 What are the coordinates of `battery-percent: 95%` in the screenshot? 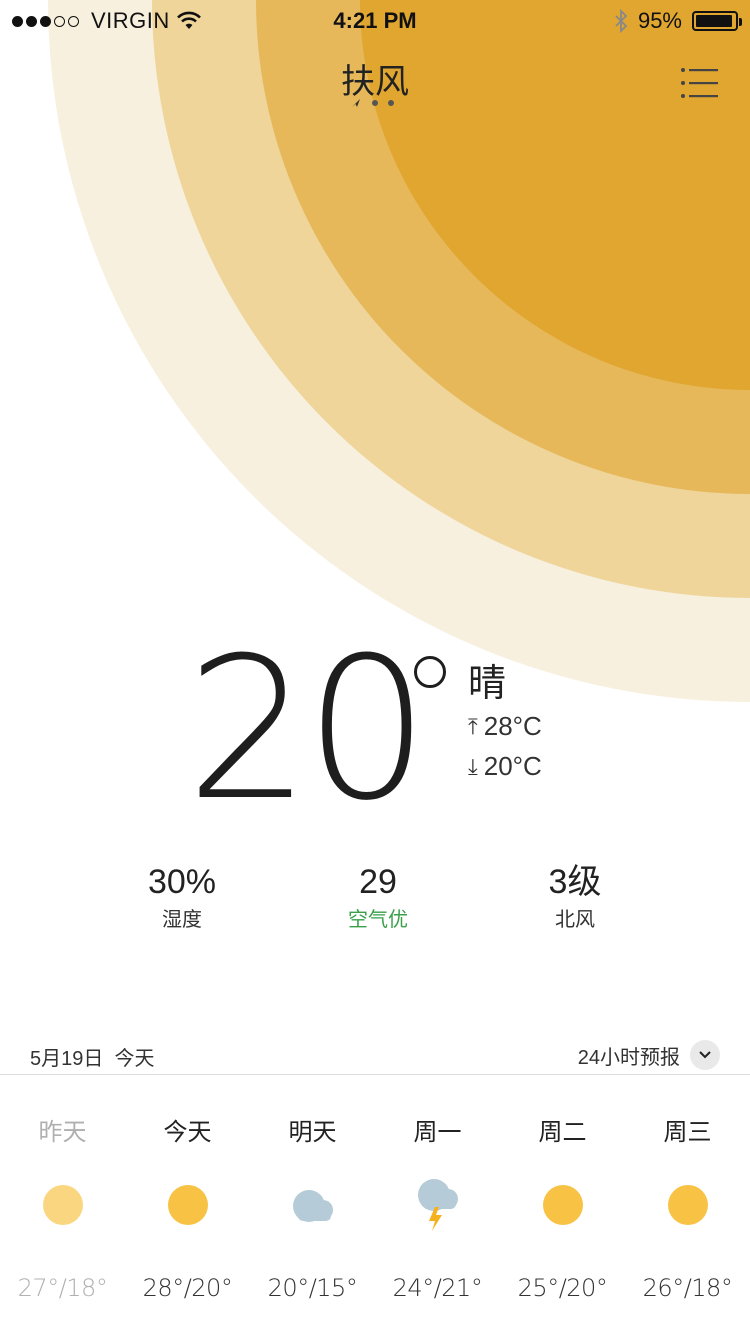 It's located at (659, 20).